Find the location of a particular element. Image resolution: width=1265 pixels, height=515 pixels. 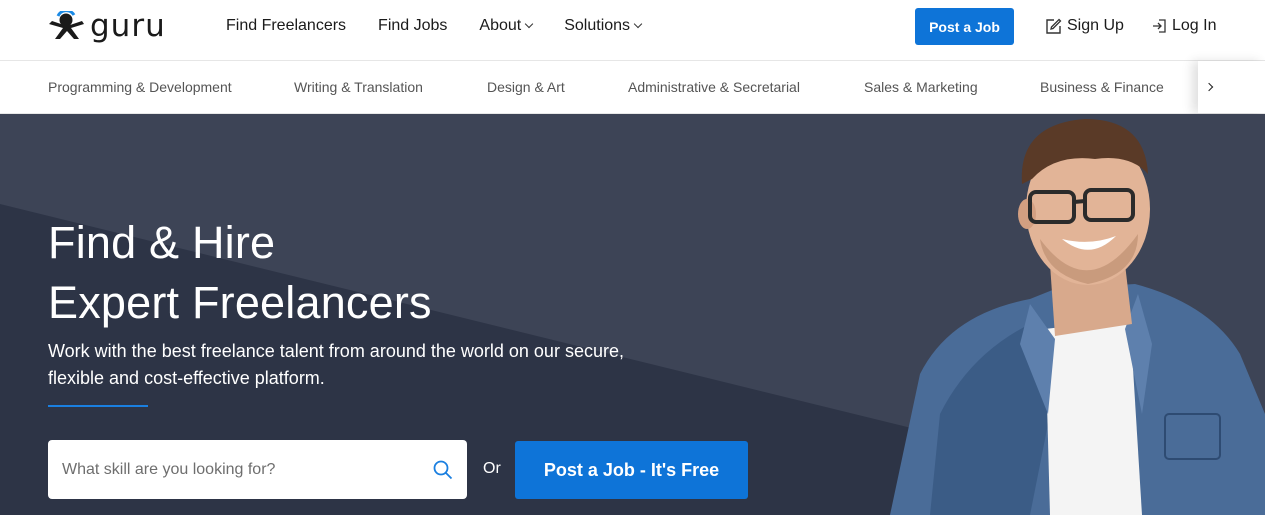

guru-person-icon is located at coordinates (66, 25).